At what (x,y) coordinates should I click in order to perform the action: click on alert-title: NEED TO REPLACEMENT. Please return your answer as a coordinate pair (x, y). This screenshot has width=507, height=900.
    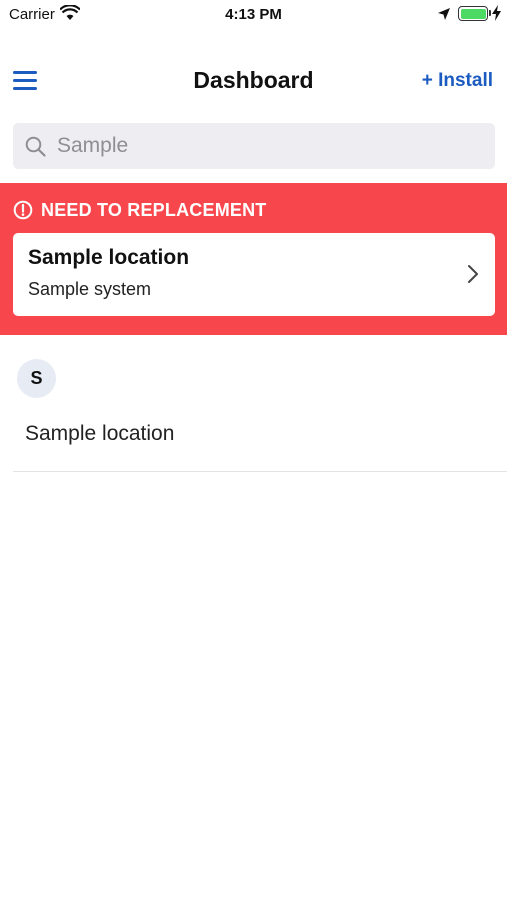
    Looking at the image, I should click on (154, 210).